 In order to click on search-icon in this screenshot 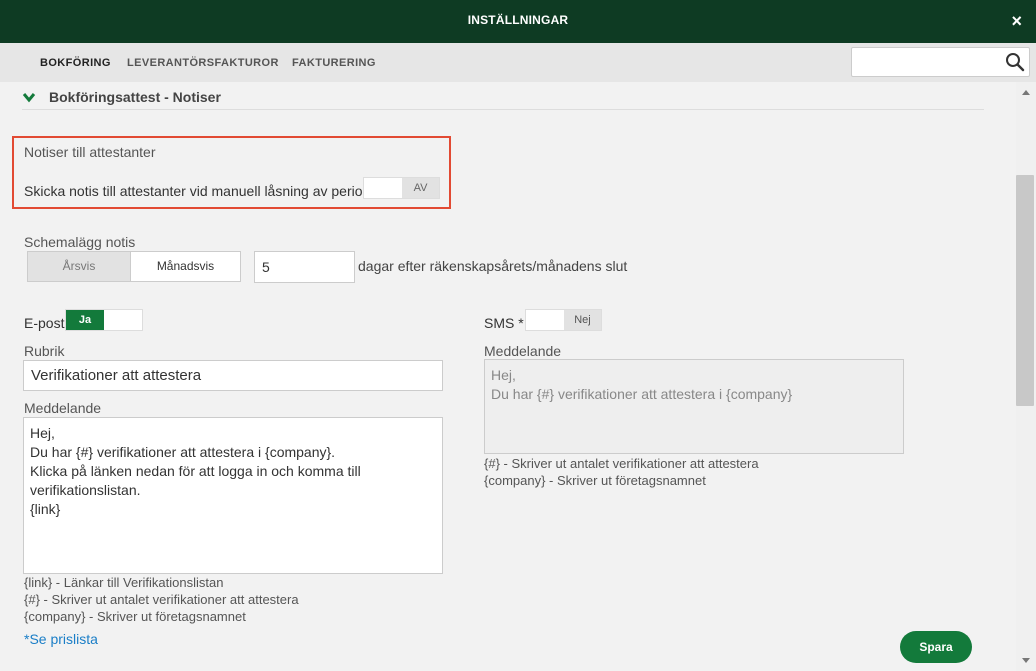, I will do `click(1015, 62)`.